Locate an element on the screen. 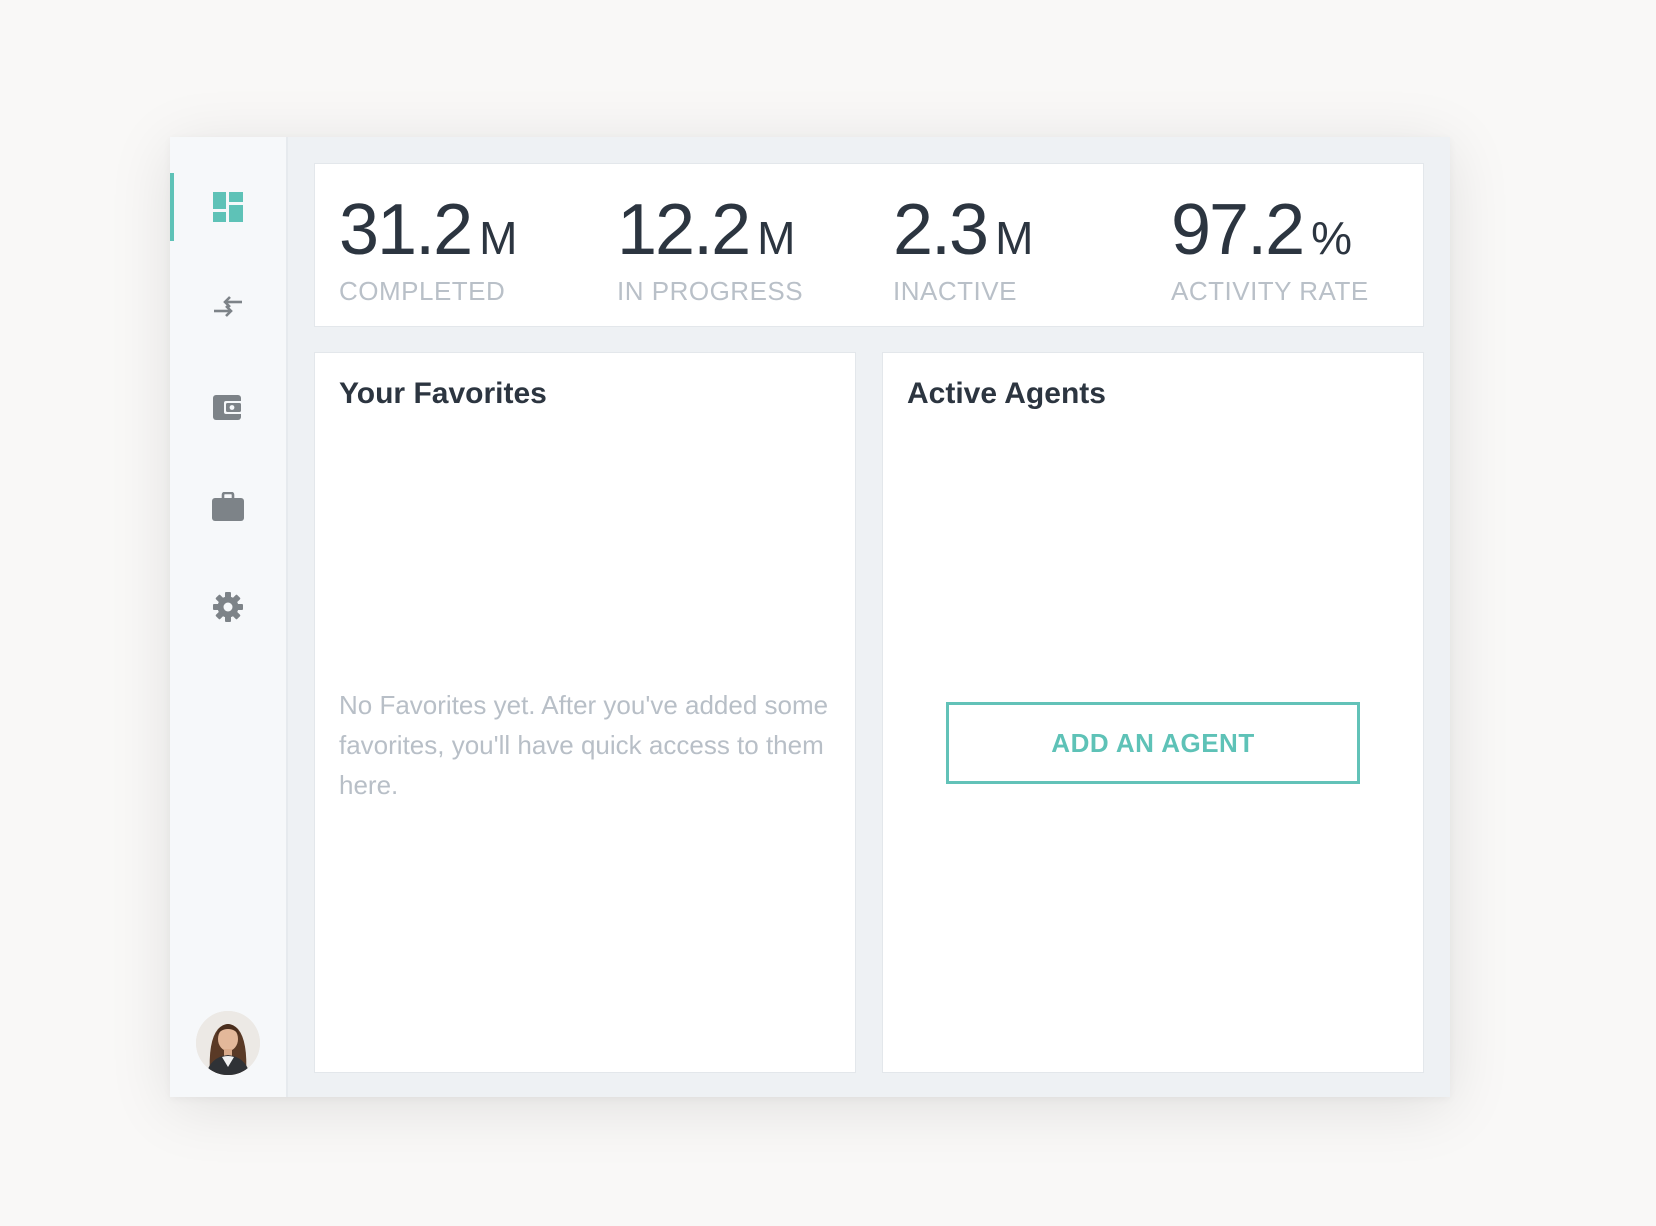 This screenshot has width=1656, height=1226. wallet-icon is located at coordinates (228, 407).